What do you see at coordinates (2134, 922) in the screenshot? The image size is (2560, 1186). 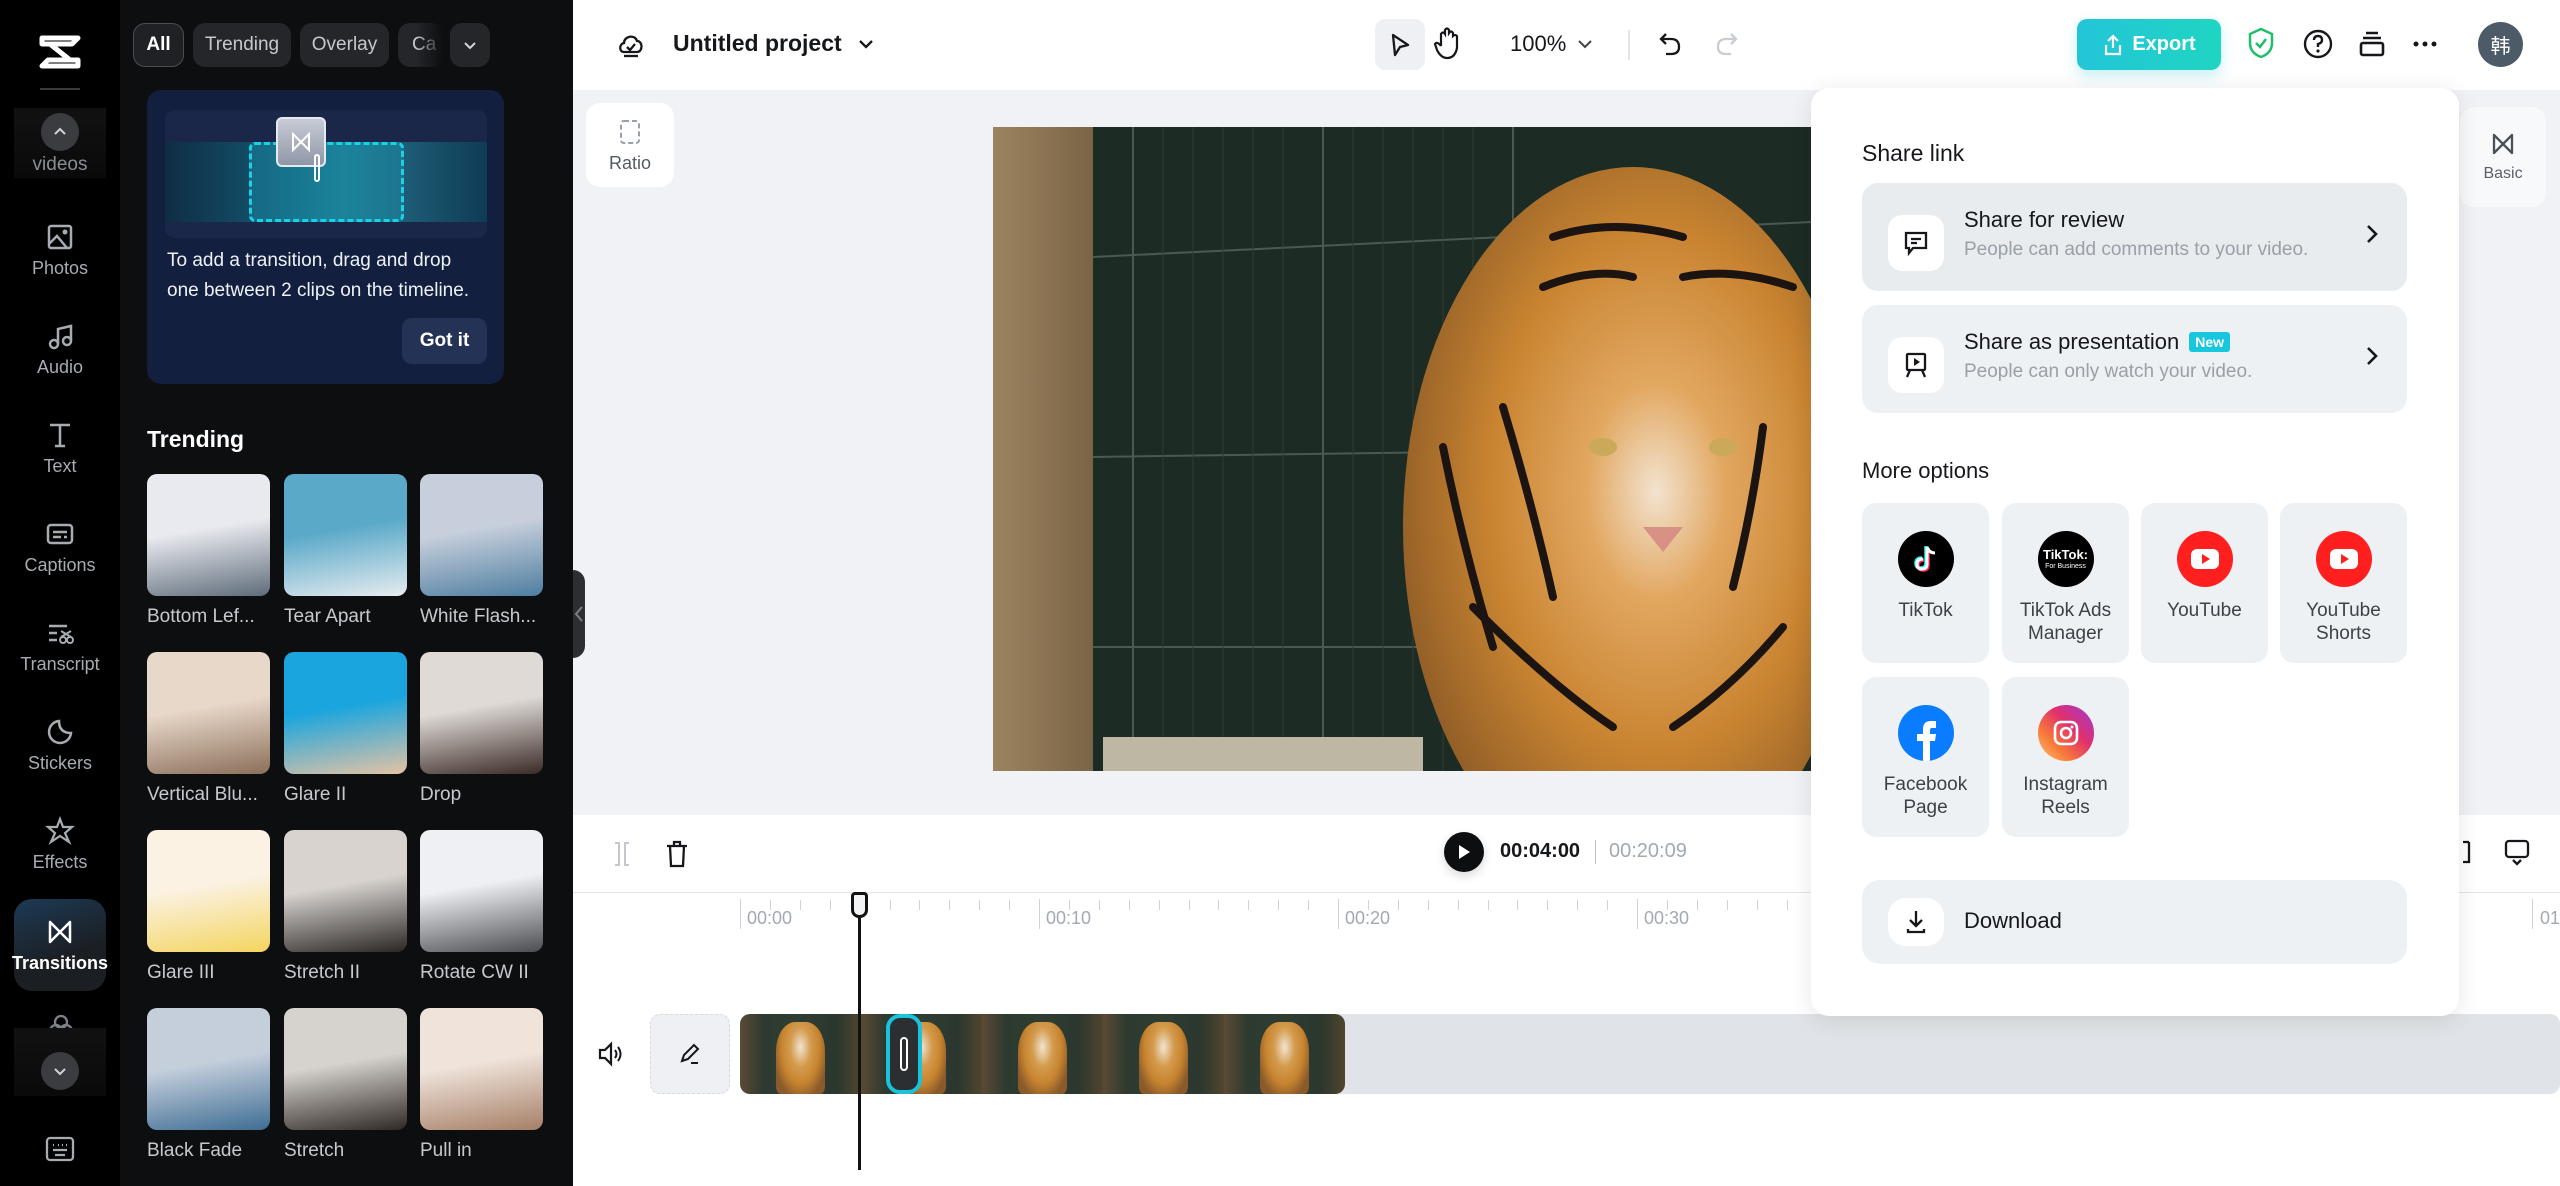 I see `download-option: Download` at bounding box center [2134, 922].